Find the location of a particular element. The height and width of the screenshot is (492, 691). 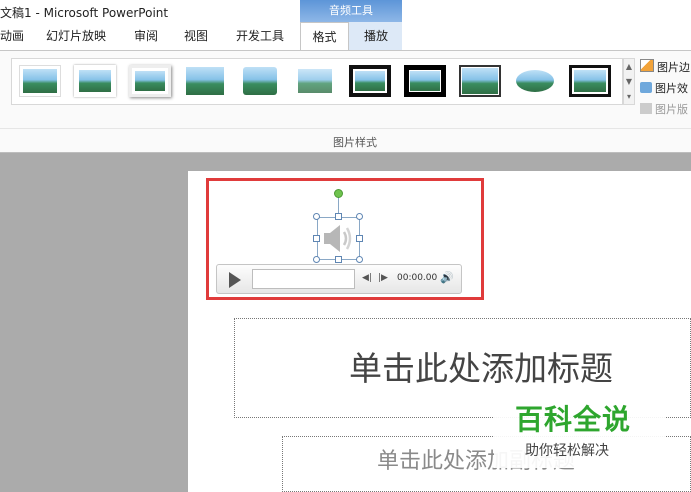

group-separator is located at coordinates (345, 128).